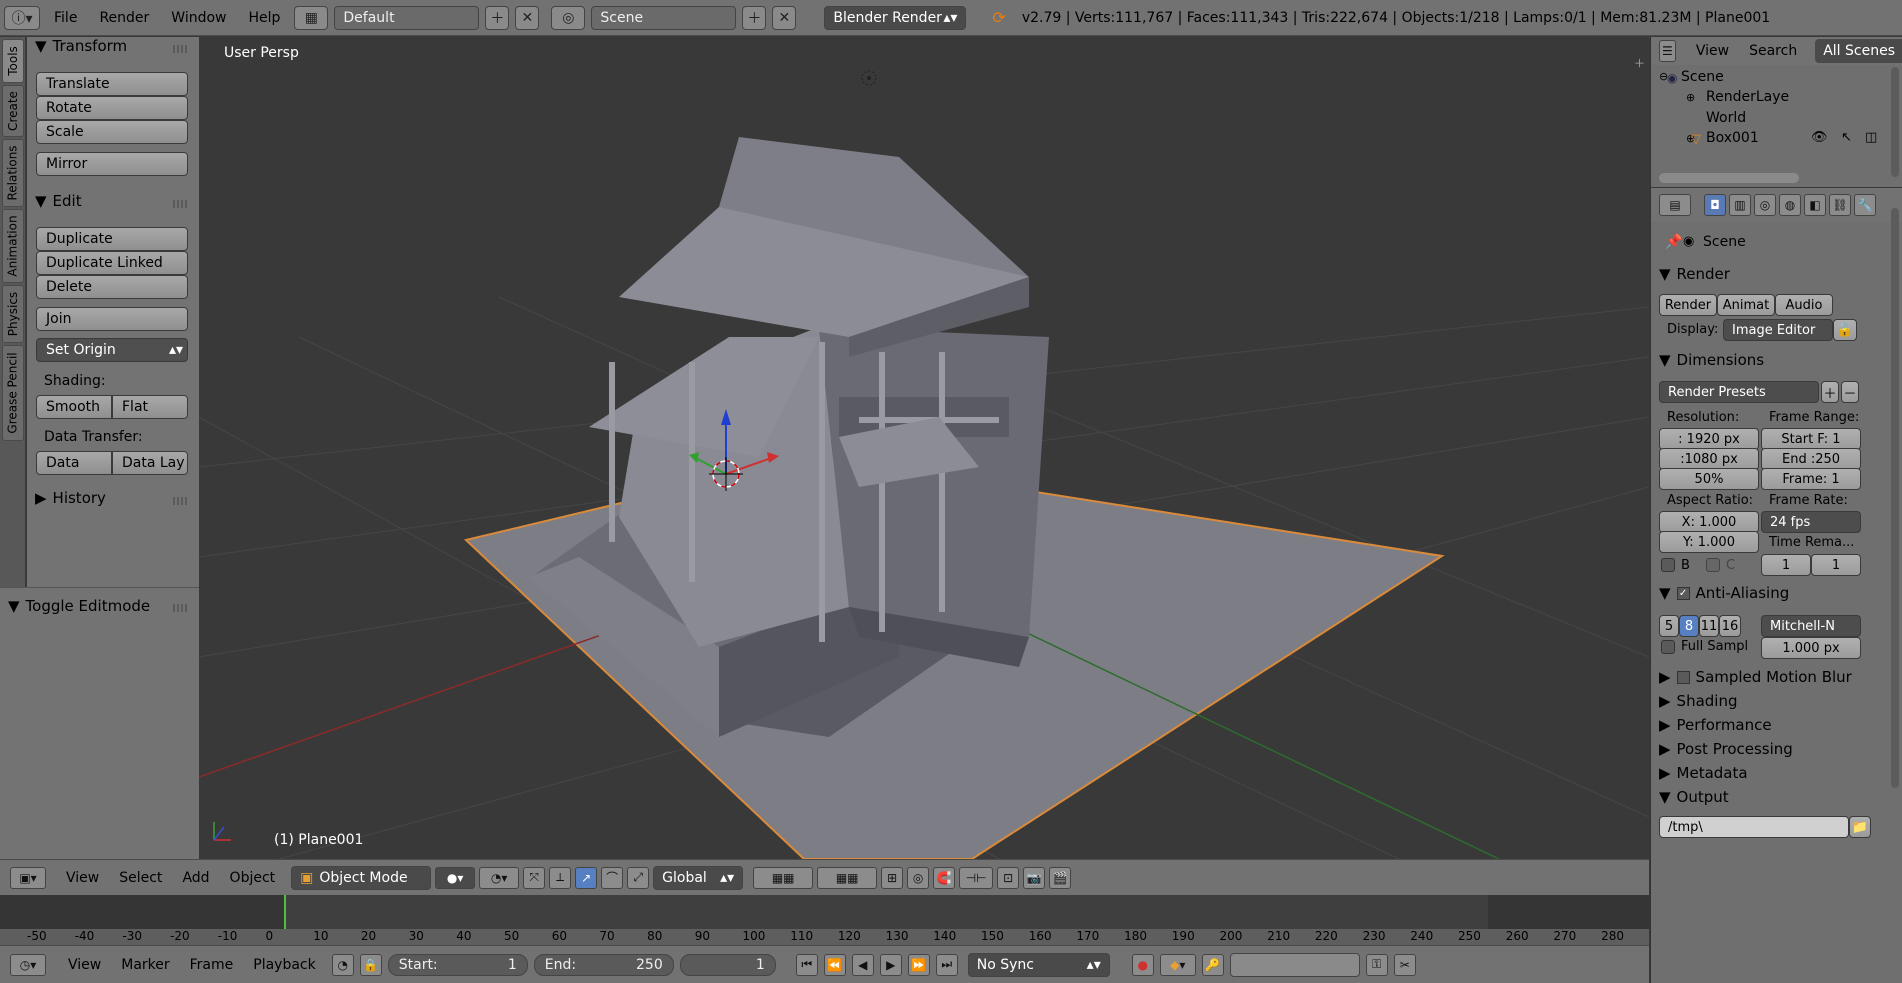 Image resolution: width=1902 pixels, height=983 pixels. I want to click on motion-blur-header: ▶ Sampled Motion Blur, so click(1772, 677).